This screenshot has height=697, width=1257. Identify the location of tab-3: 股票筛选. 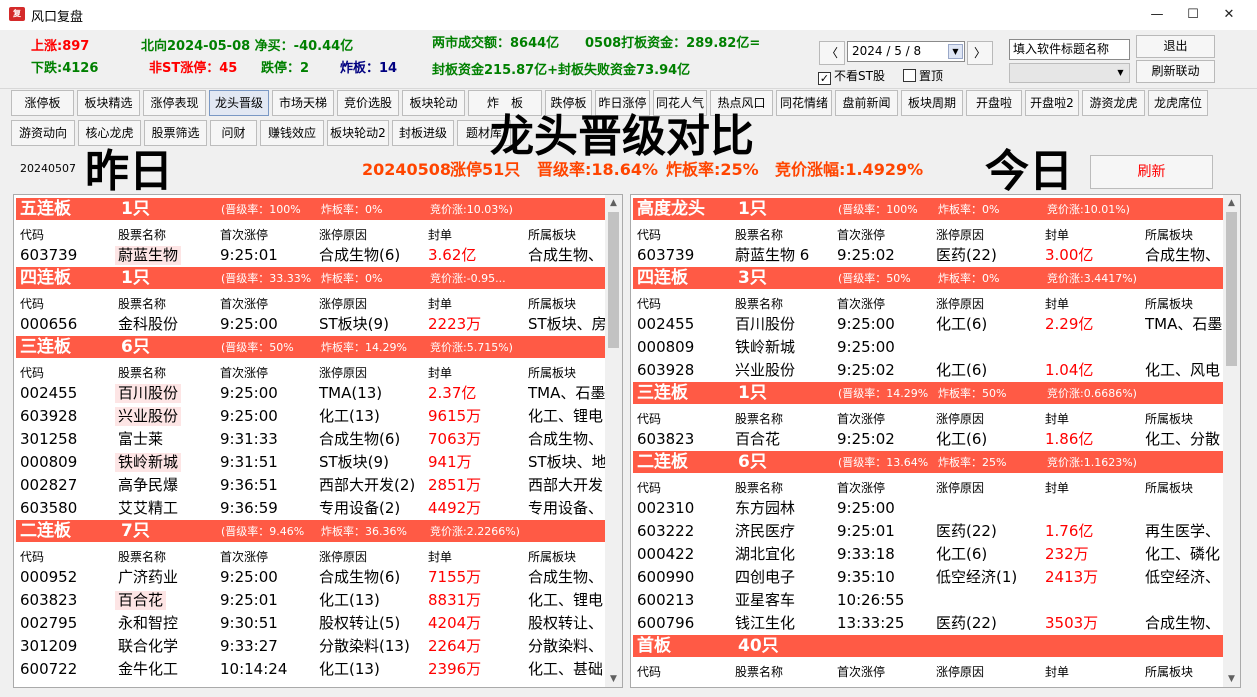
(175, 133).